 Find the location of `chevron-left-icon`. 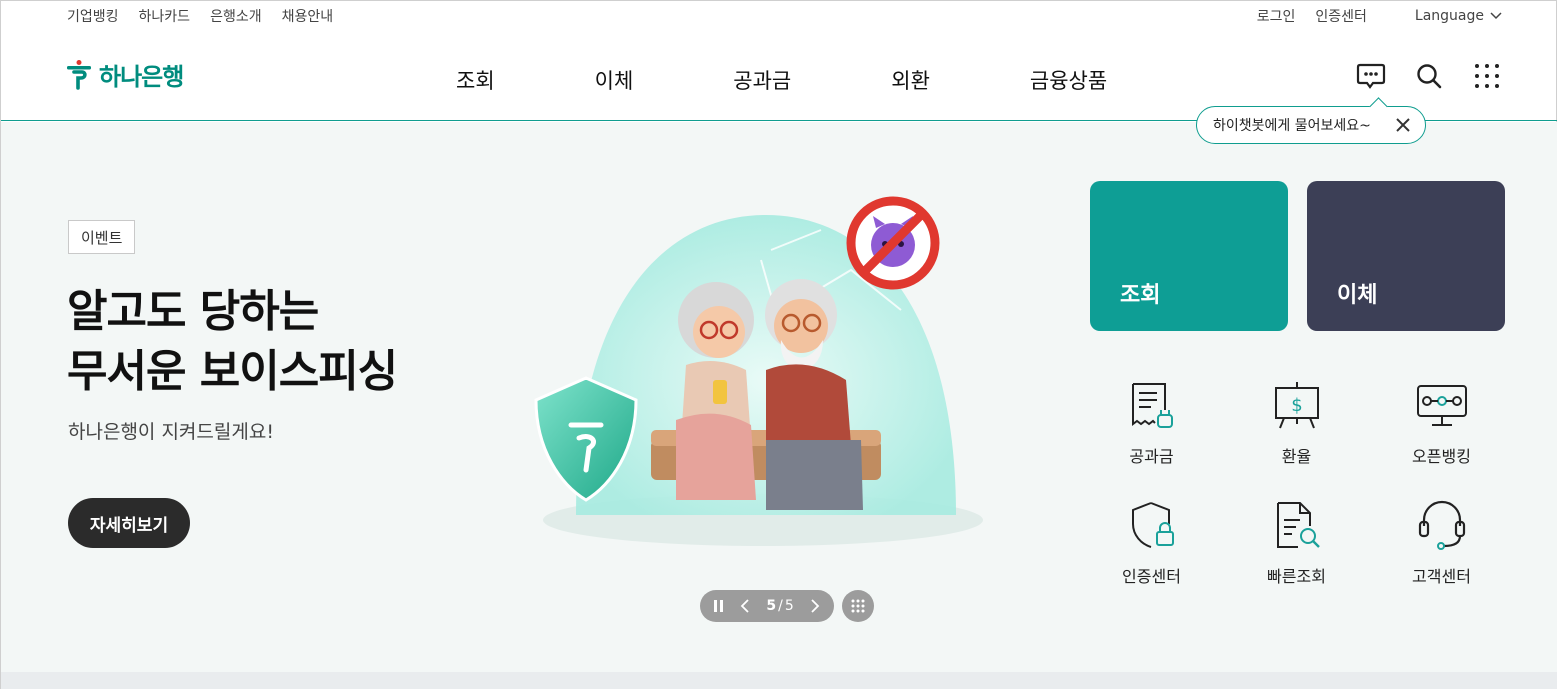

chevron-left-icon is located at coordinates (744, 606).